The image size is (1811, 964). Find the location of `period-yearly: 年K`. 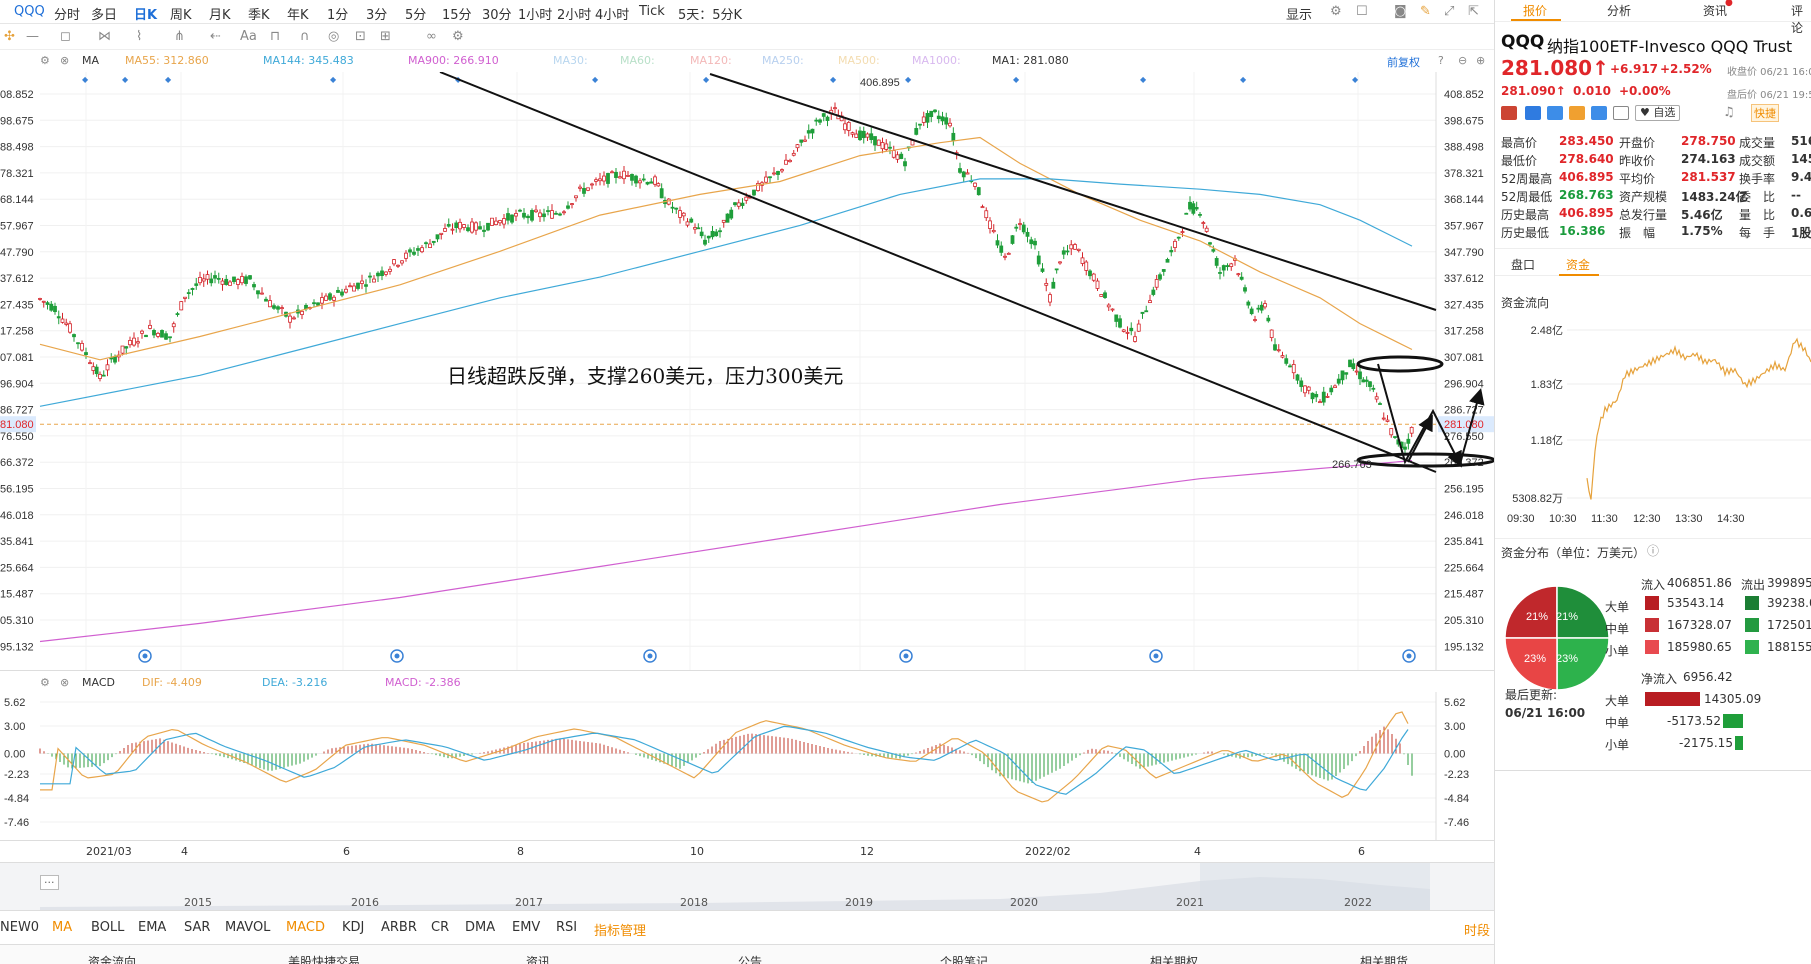

period-yearly: 年K is located at coordinates (298, 13).